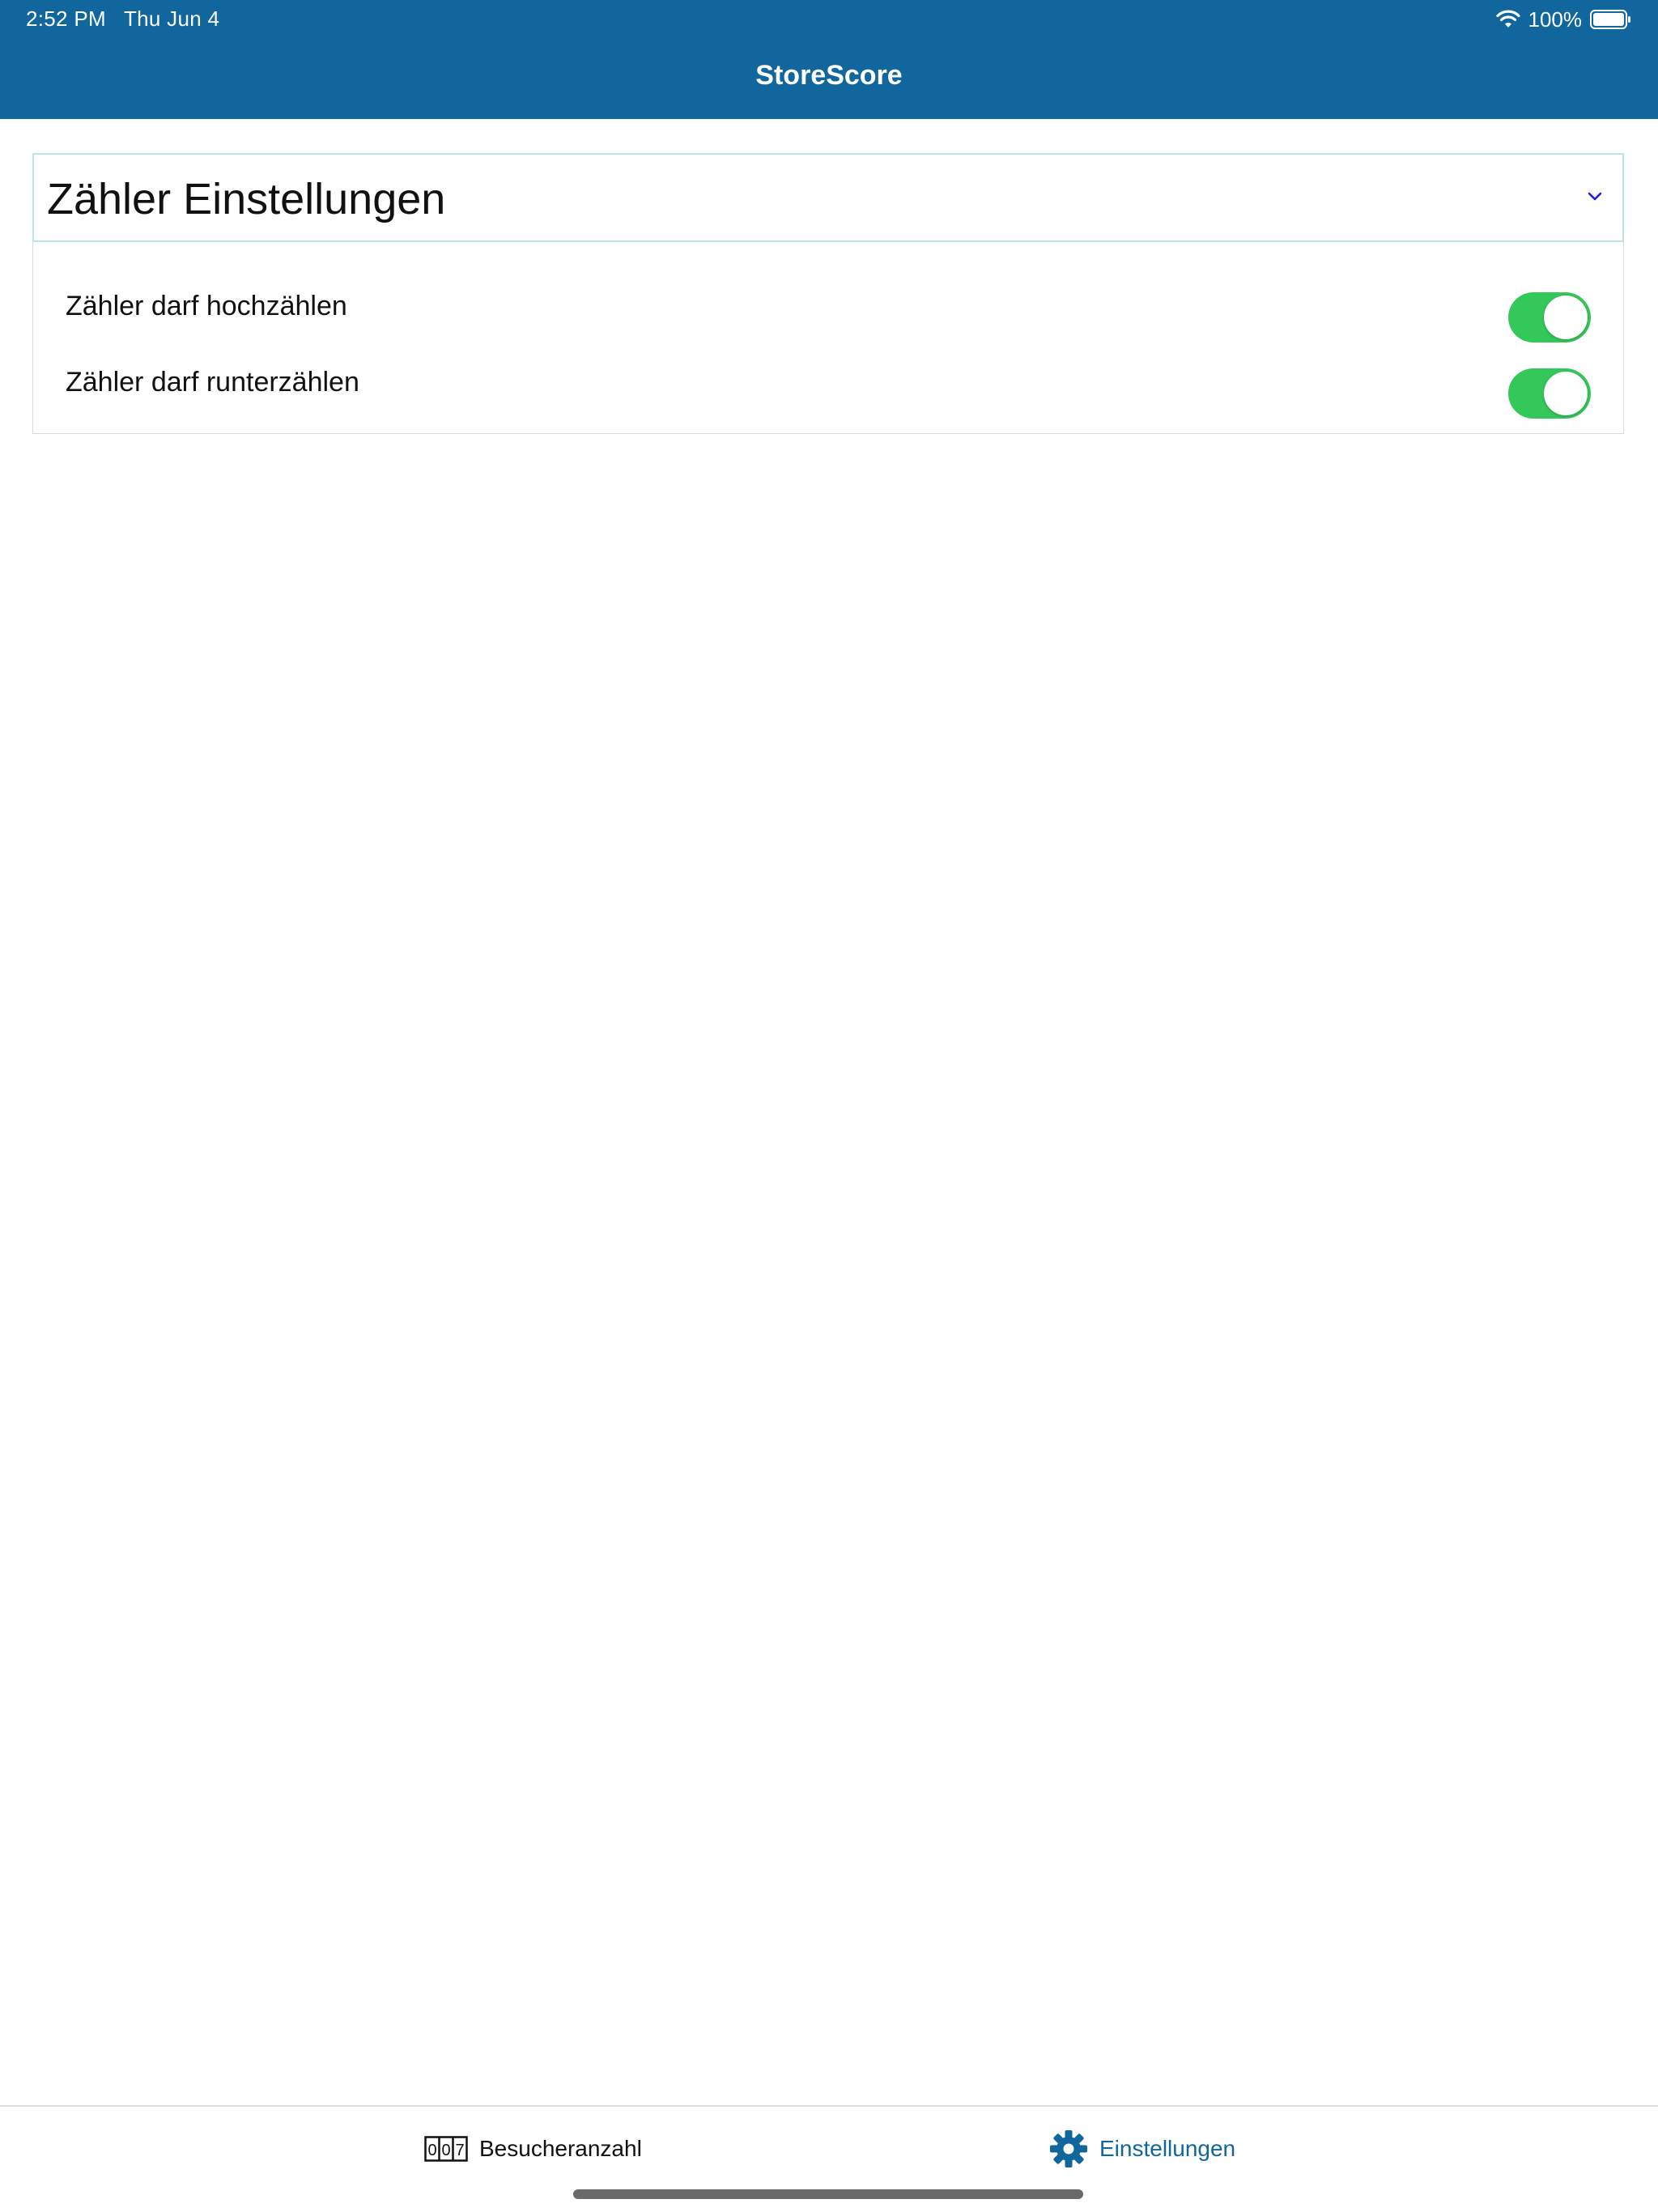  What do you see at coordinates (828, 198) in the screenshot?
I see `accordion-header: Zähler Einstellungen` at bounding box center [828, 198].